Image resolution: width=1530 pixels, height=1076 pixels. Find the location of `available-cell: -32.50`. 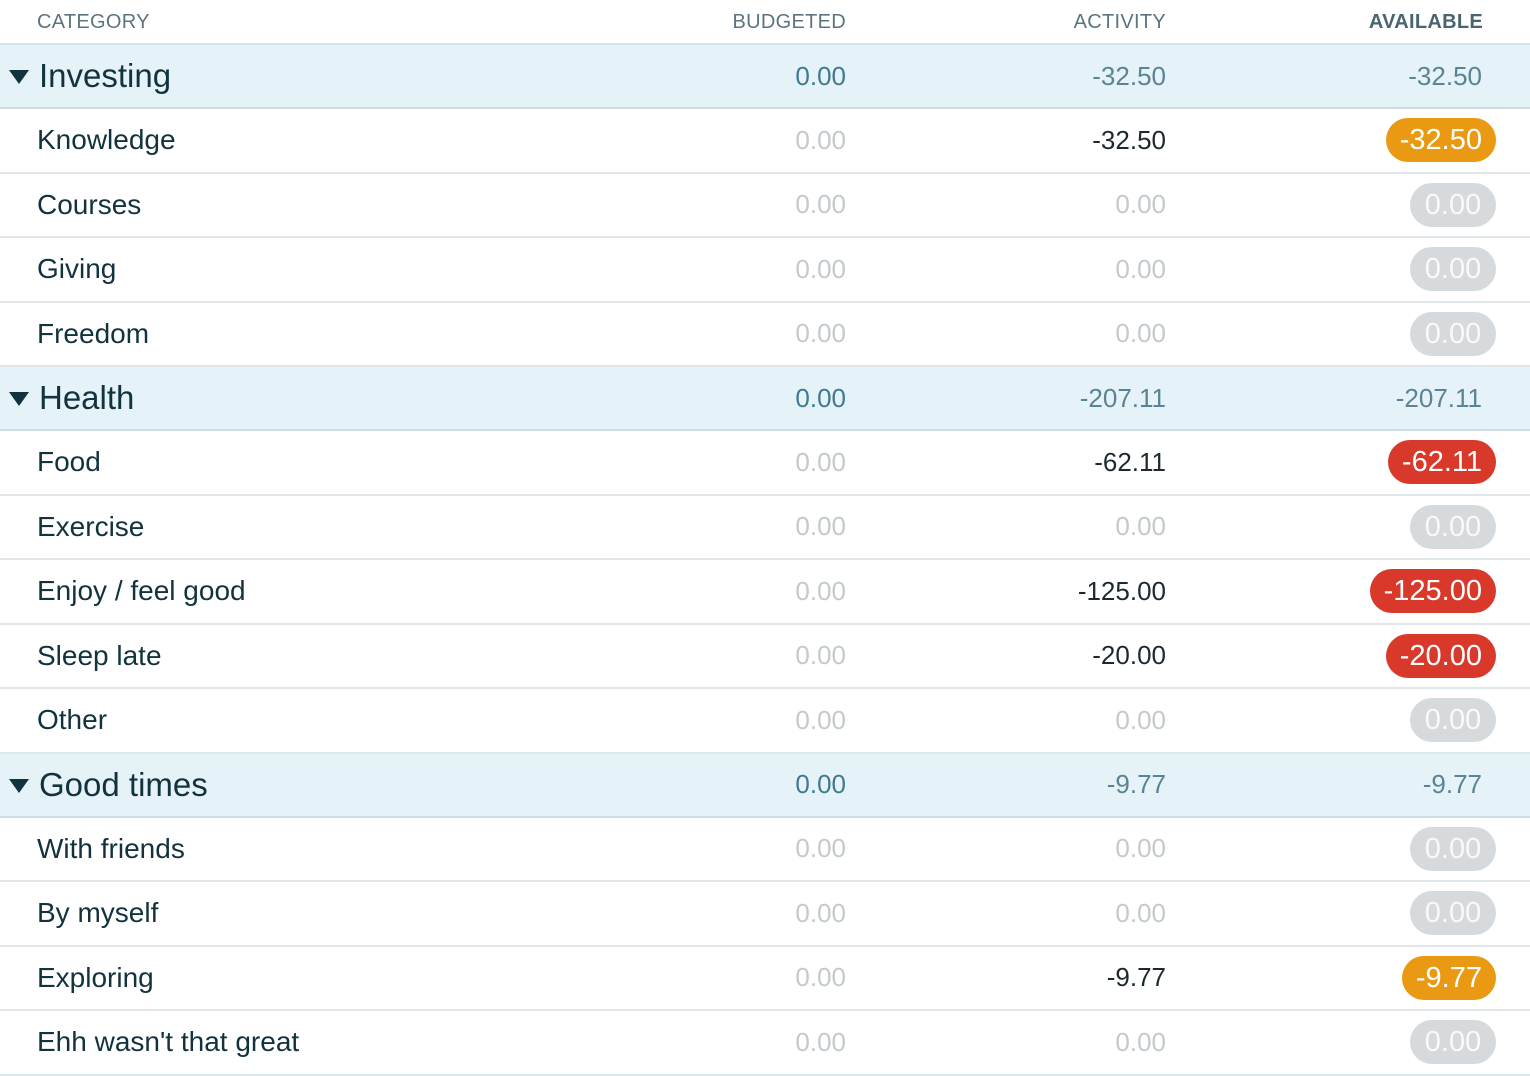

available-cell: -32.50 is located at coordinates (1440, 140).